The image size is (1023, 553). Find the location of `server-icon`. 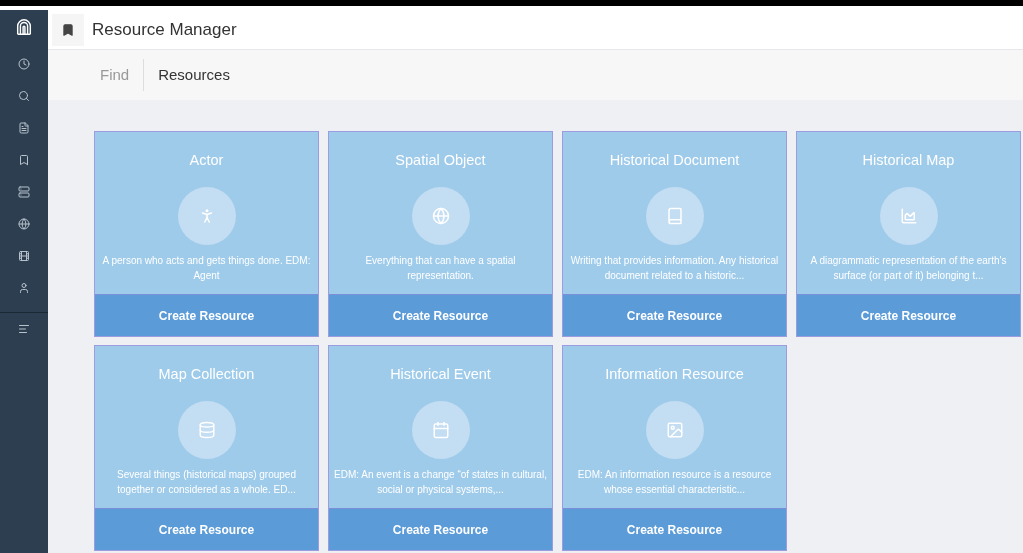

server-icon is located at coordinates (24, 192).